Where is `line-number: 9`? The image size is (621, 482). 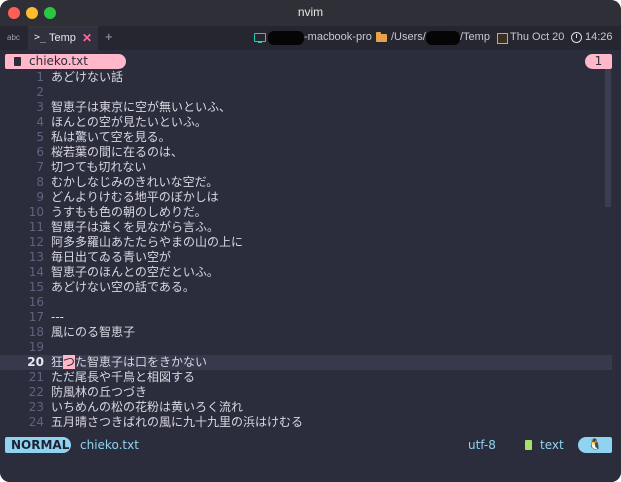 line-number: 9 is located at coordinates (40, 197).